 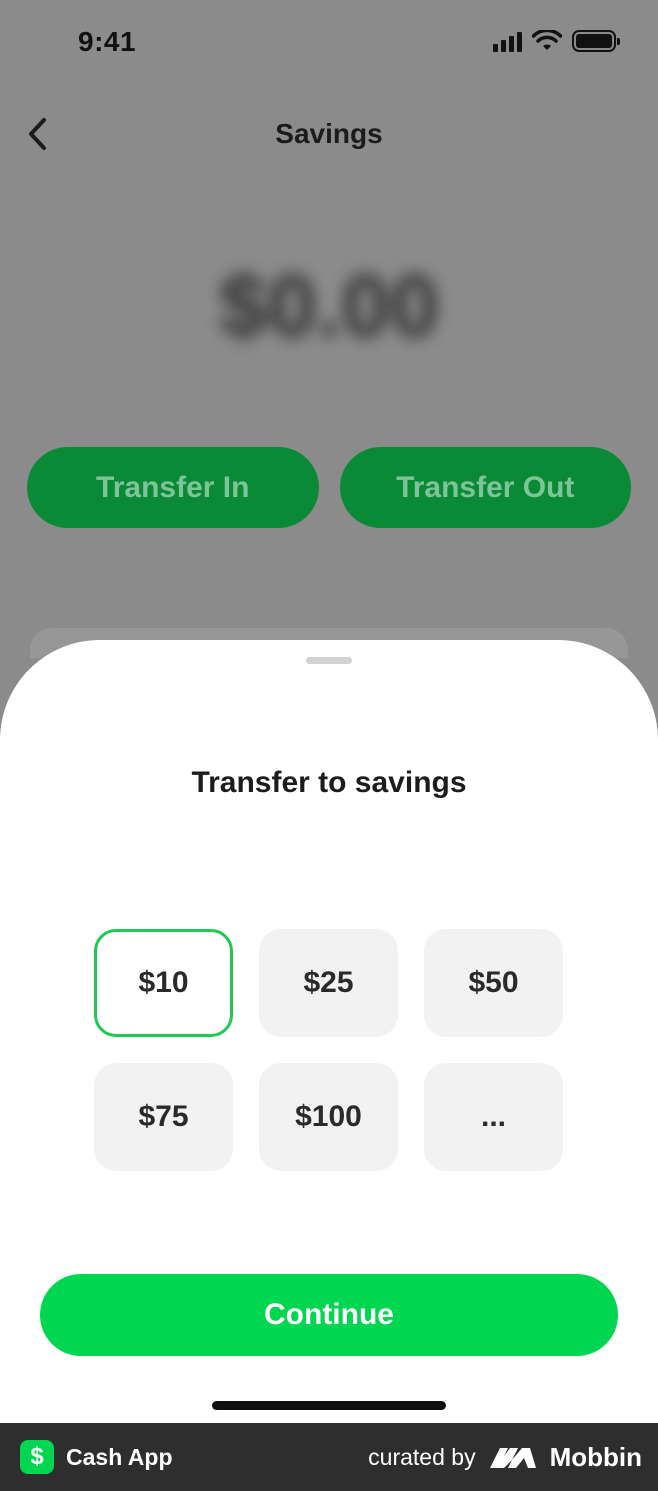 I want to click on footer-brand: Mobbin, so click(x=595, y=1456).